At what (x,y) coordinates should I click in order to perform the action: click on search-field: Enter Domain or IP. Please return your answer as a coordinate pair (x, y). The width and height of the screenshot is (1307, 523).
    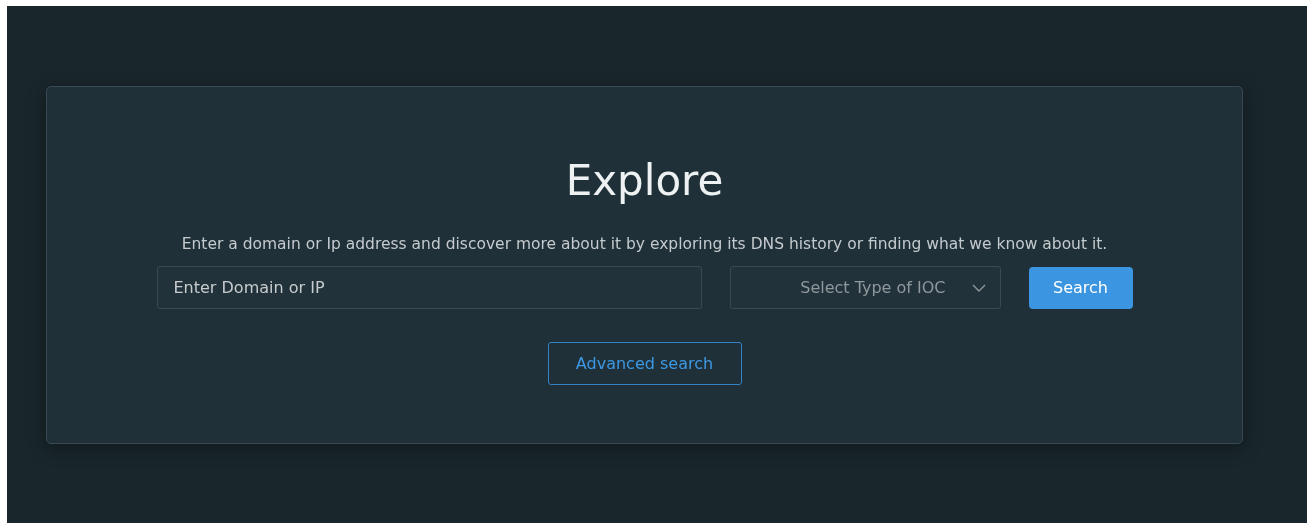
    Looking at the image, I should click on (429, 287).